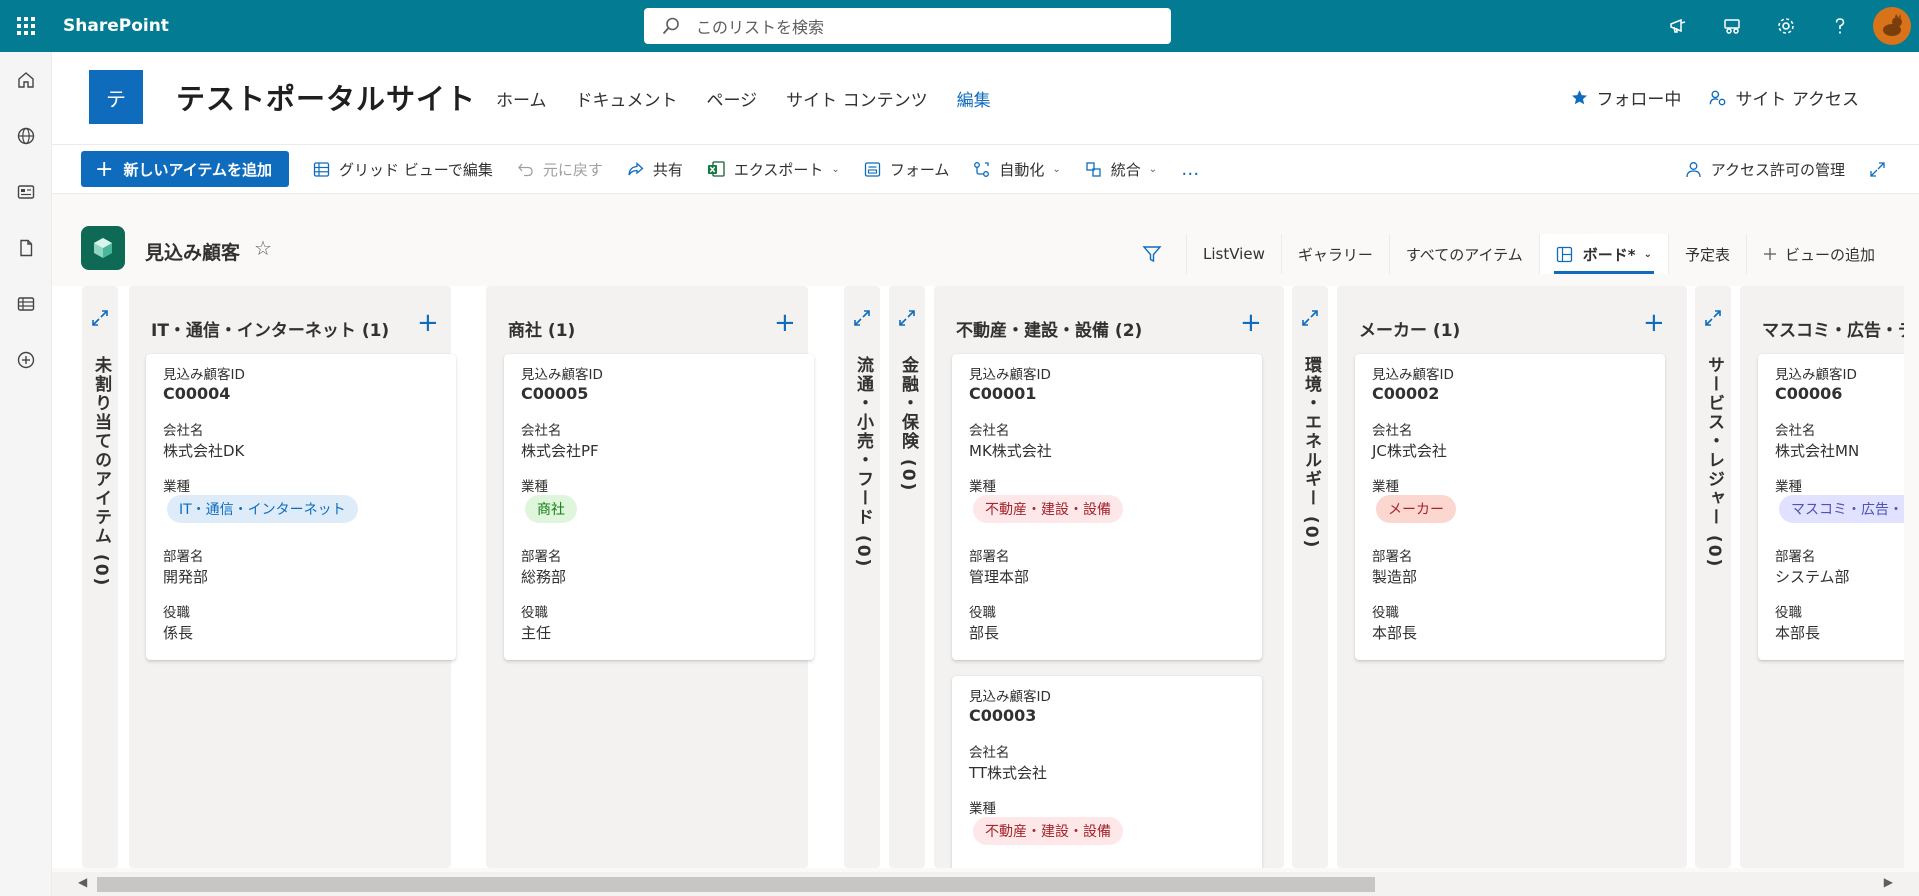 Image resolution: width=1919 pixels, height=896 pixels. Describe the element at coordinates (1786, 26) in the screenshot. I see `gear-icon` at that location.